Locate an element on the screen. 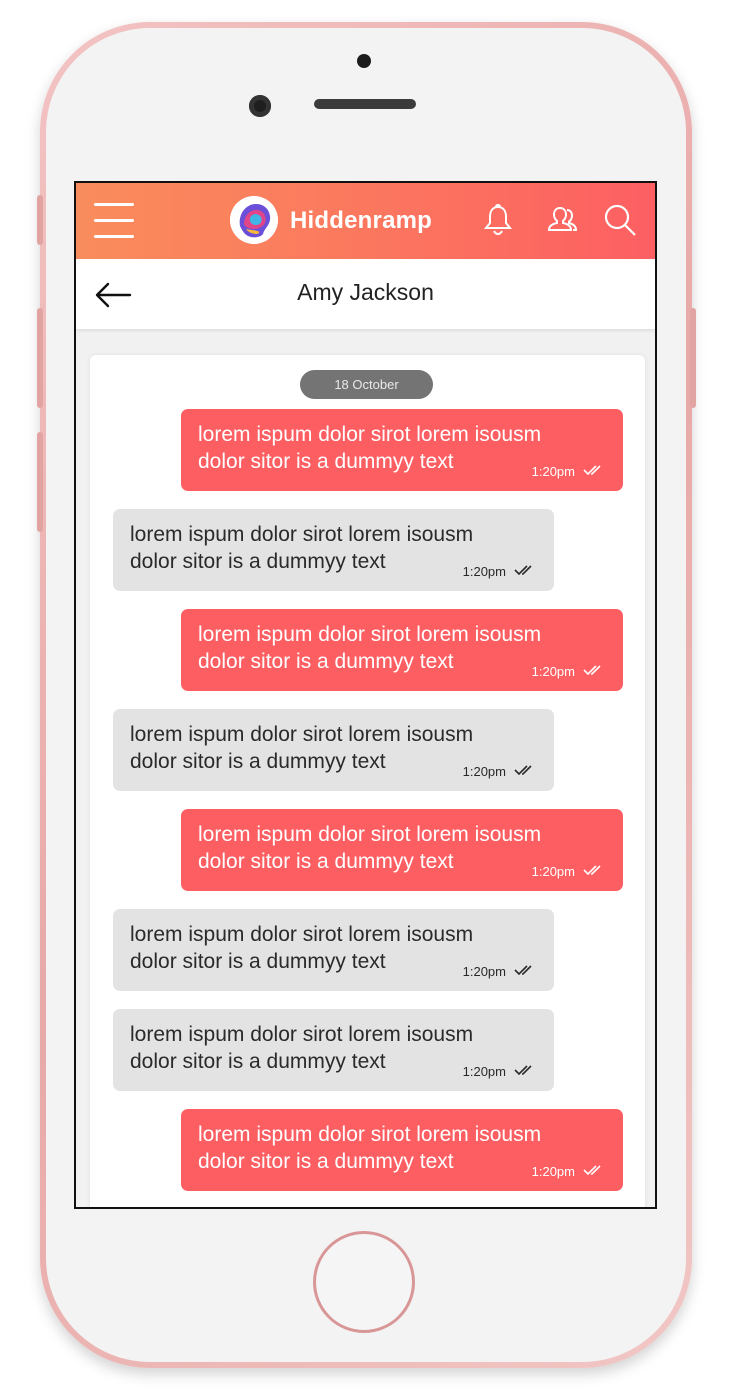 The width and height of the screenshot is (734, 1396). app-logo is located at coordinates (254, 220).